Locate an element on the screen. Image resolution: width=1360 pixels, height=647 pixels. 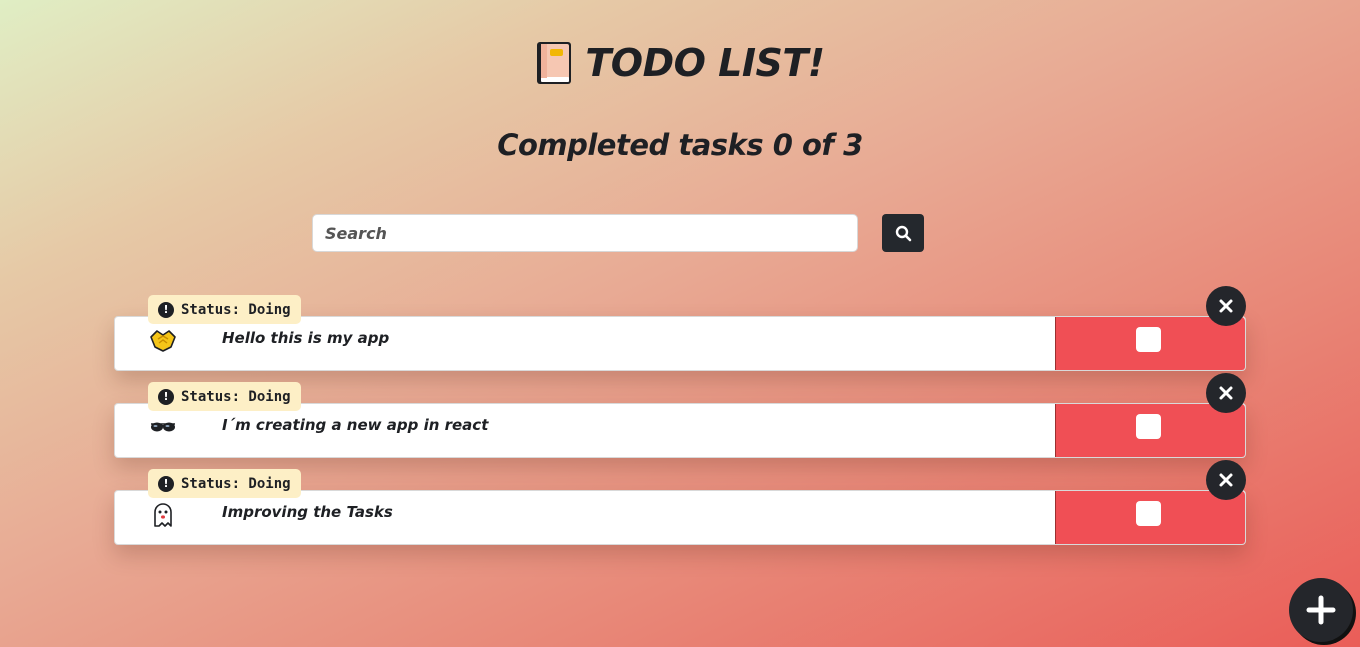
todo-card: Improving the Tasks is located at coordinates (680, 517).